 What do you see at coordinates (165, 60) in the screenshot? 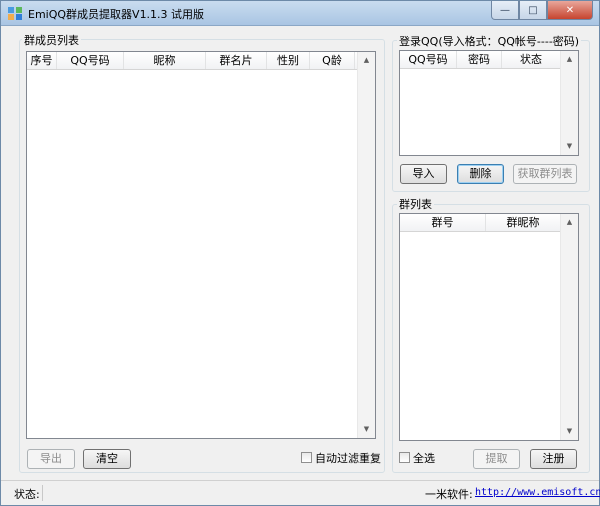
I see `column-header-nickname: 昵称` at bounding box center [165, 60].